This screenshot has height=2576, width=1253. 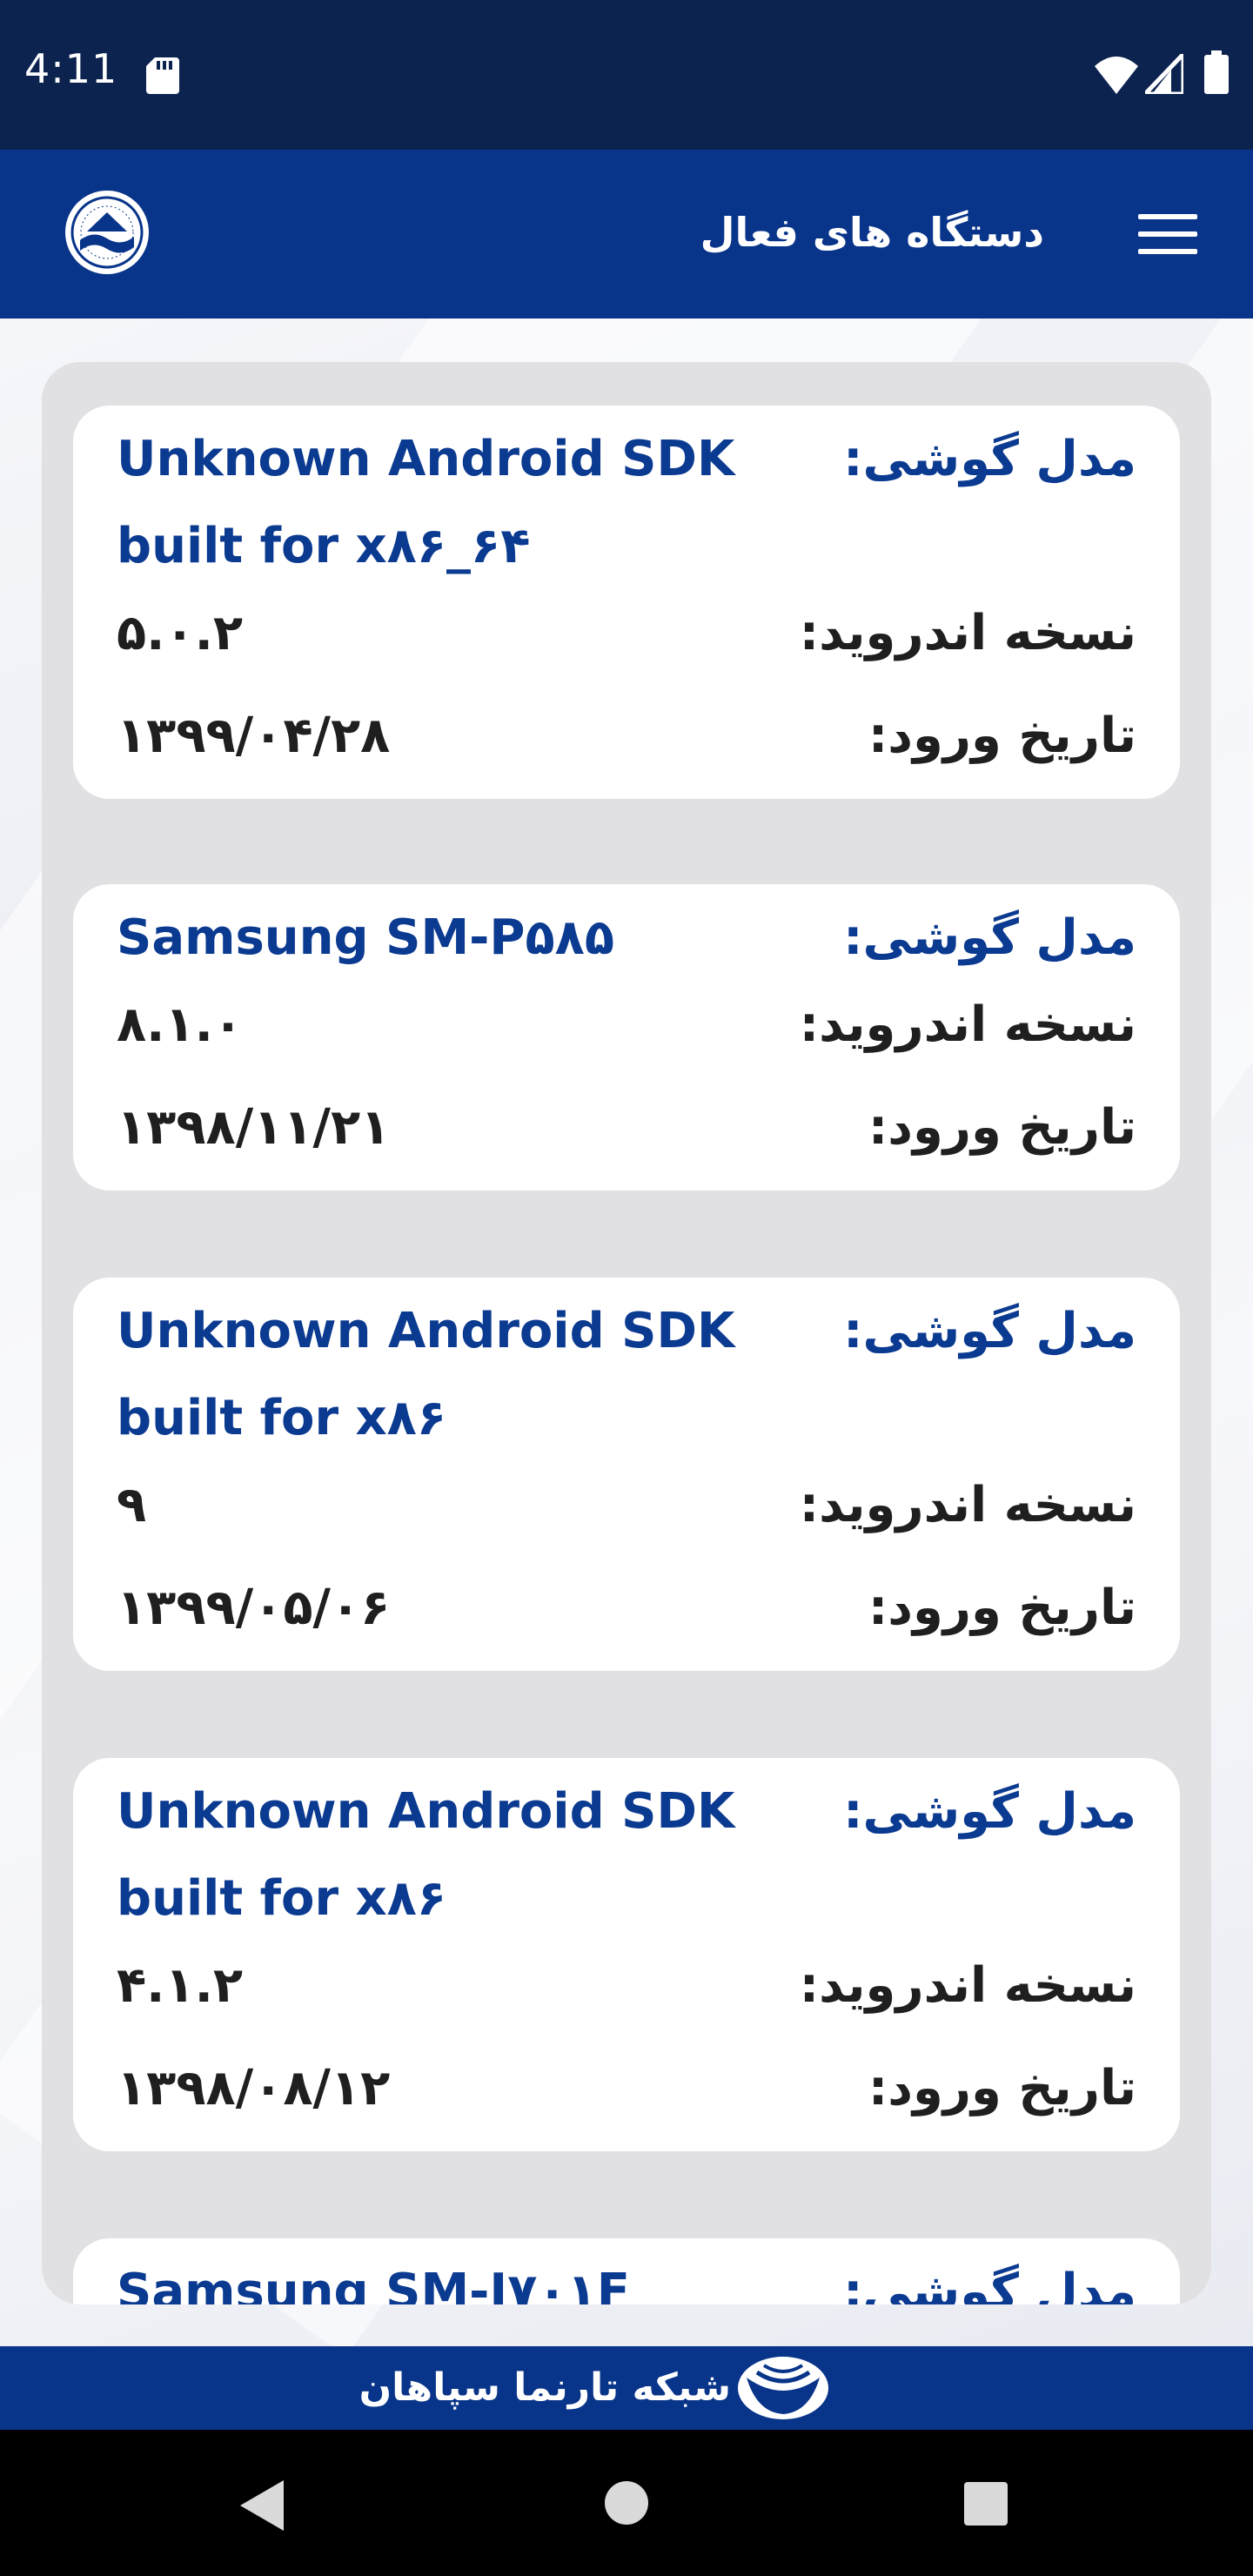 I want to click on page-title: دستگاه های فعال, so click(x=872, y=233).